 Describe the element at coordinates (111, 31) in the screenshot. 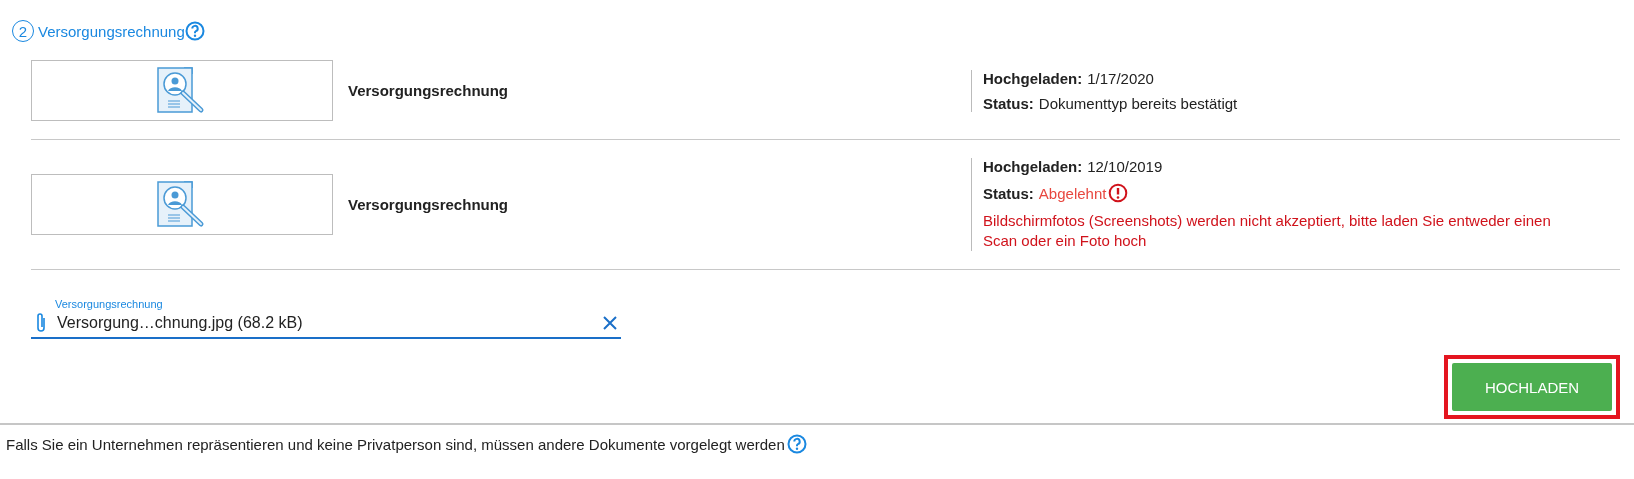

I see `section-title: Versorgungsrechnung` at that location.